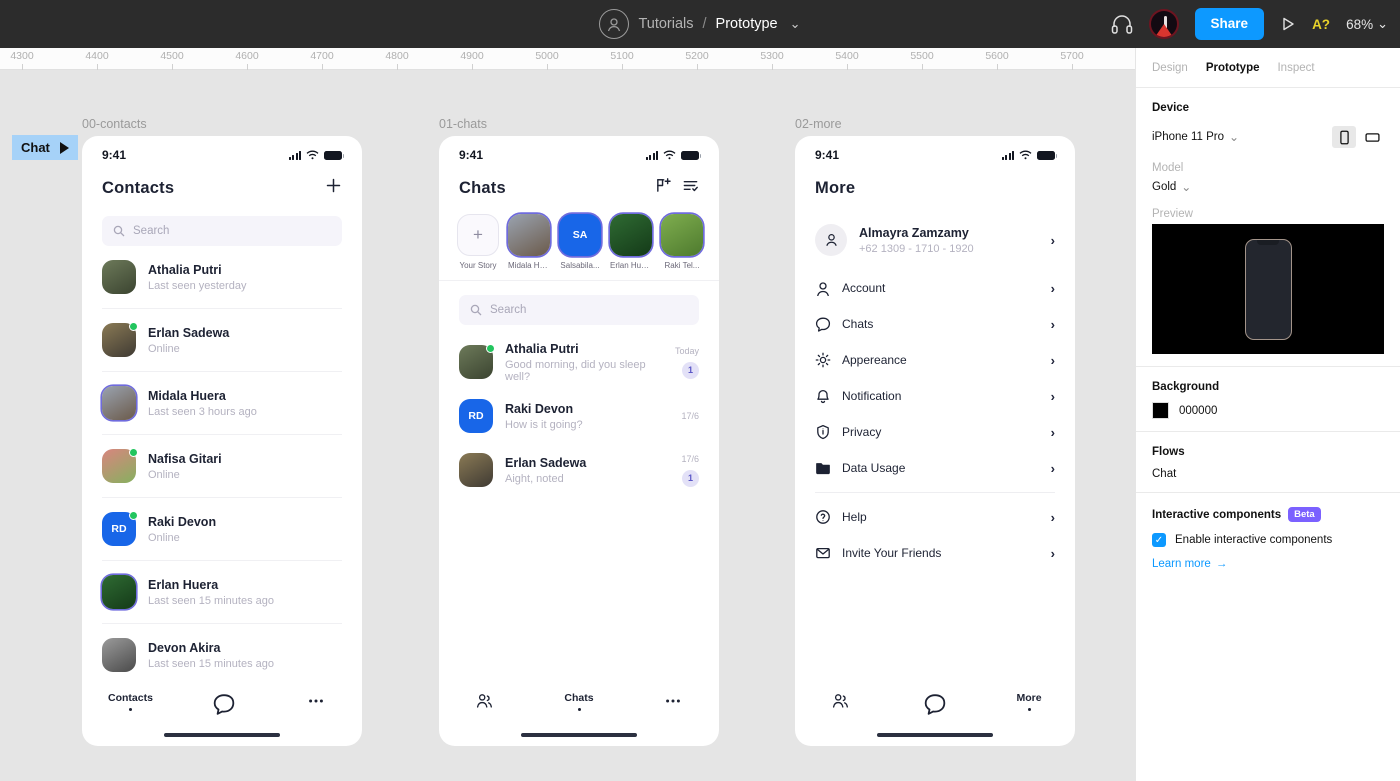 This screenshot has width=1400, height=781. What do you see at coordinates (1171, 187) in the screenshot?
I see `model-select: Gold ⌄` at bounding box center [1171, 187].